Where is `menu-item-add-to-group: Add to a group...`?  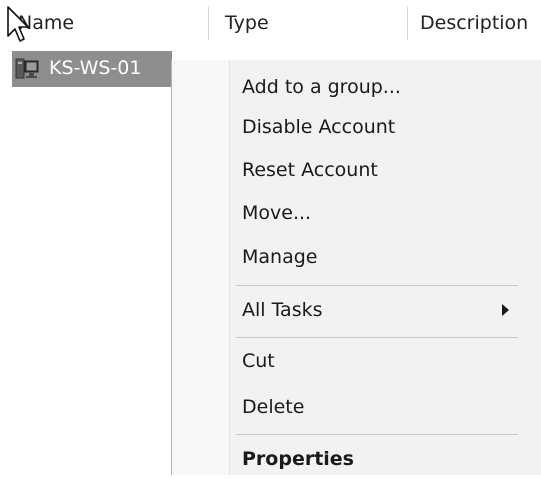 menu-item-add-to-group: Add to a group... is located at coordinates (356, 87).